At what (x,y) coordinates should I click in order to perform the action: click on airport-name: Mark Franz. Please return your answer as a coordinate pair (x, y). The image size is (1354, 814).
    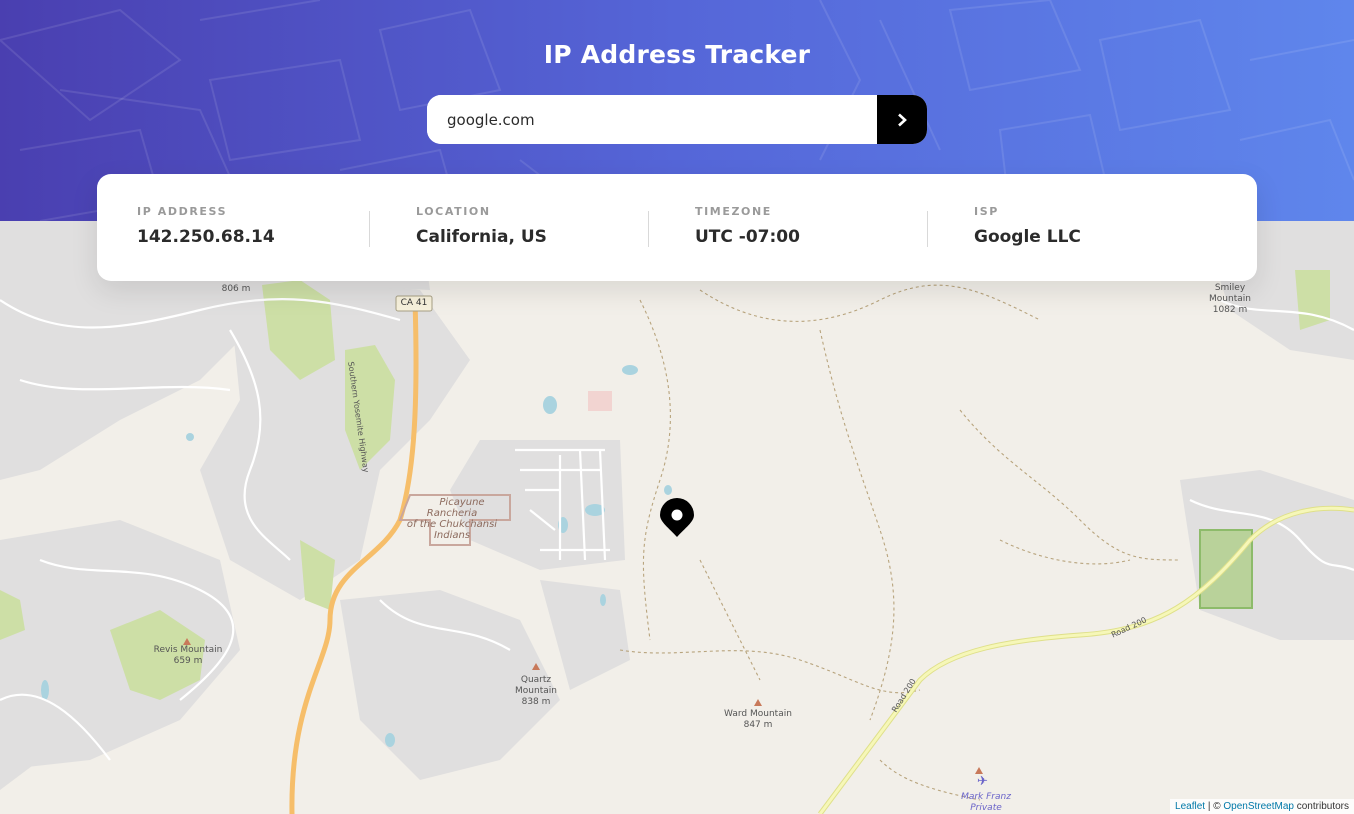
    Looking at the image, I should click on (986, 797).